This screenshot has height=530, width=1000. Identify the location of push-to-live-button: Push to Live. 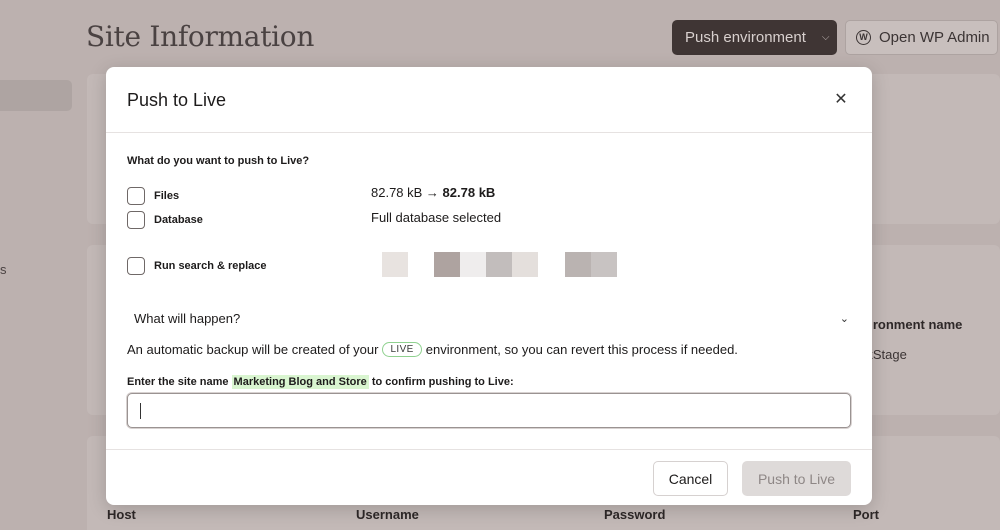
(796, 478).